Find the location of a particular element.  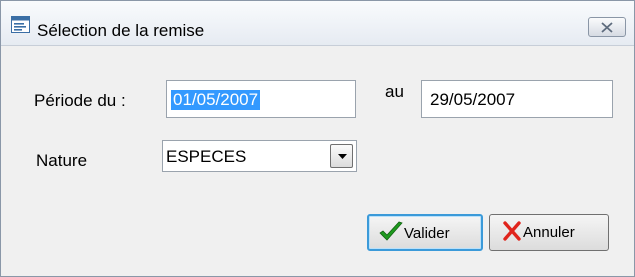

checkmark-icon is located at coordinates (391, 231).